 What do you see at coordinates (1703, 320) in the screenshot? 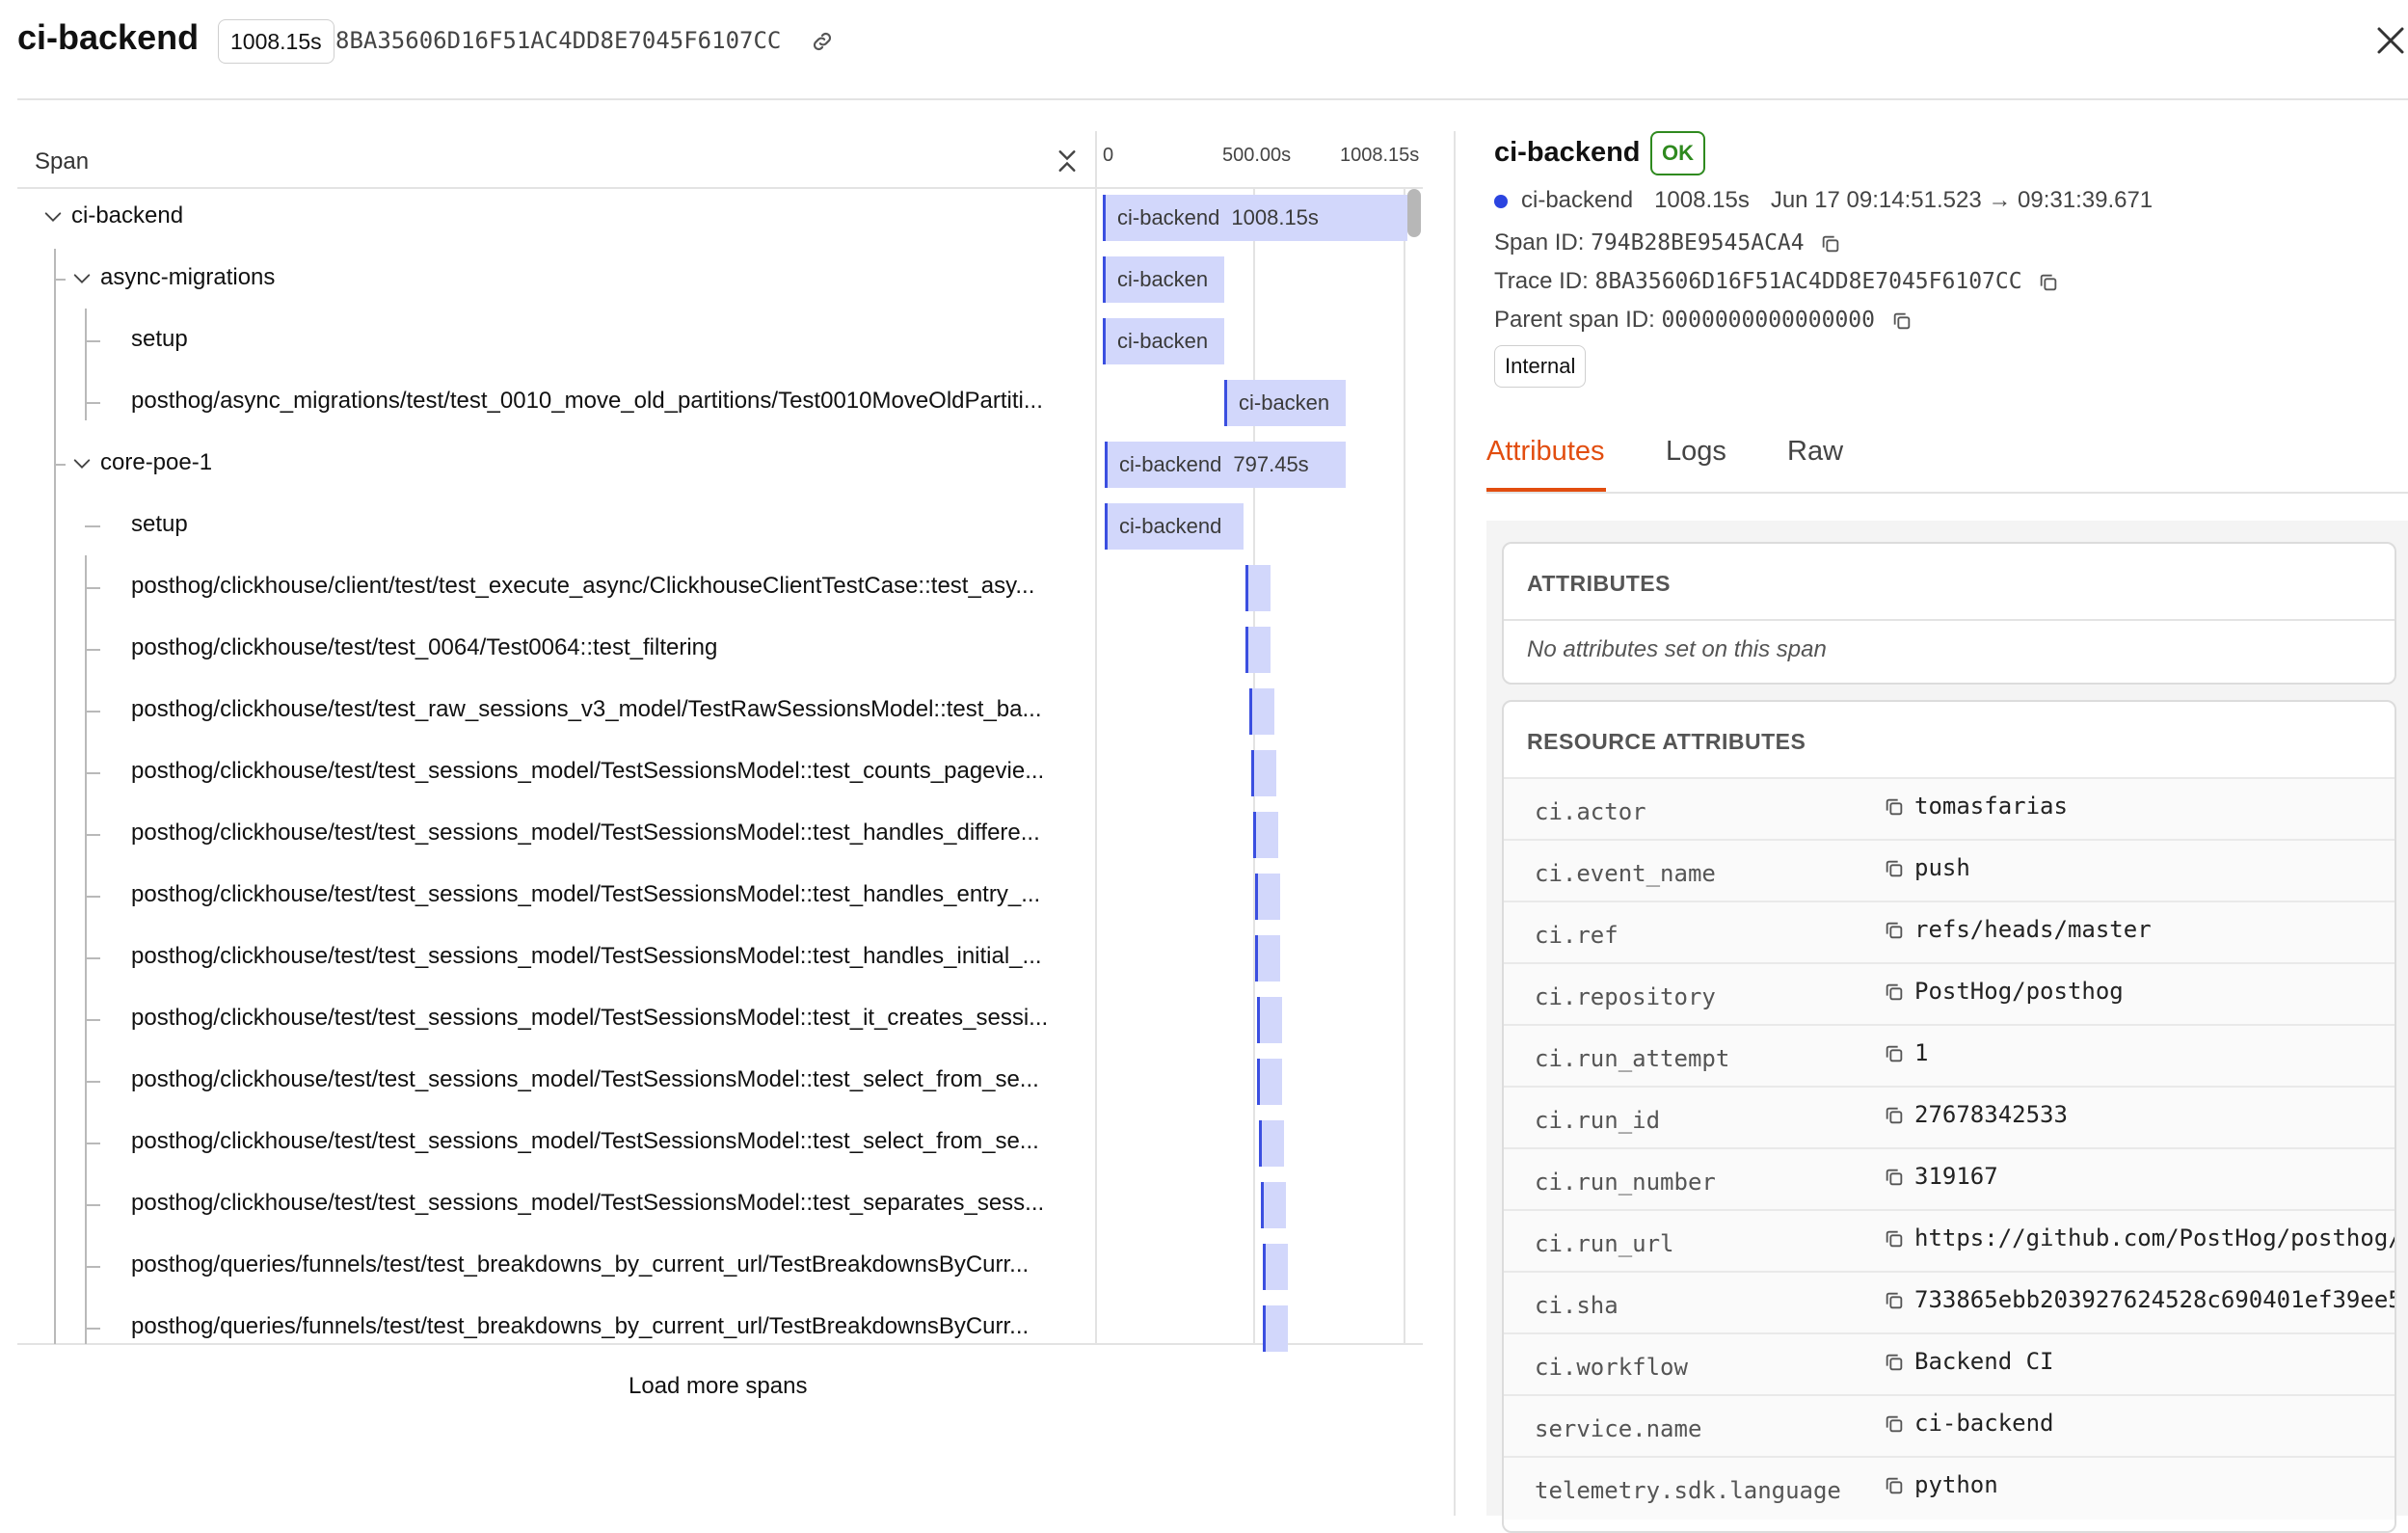
I see `parent-span-id-row: Parent span ID: 0000000000000000` at bounding box center [1703, 320].